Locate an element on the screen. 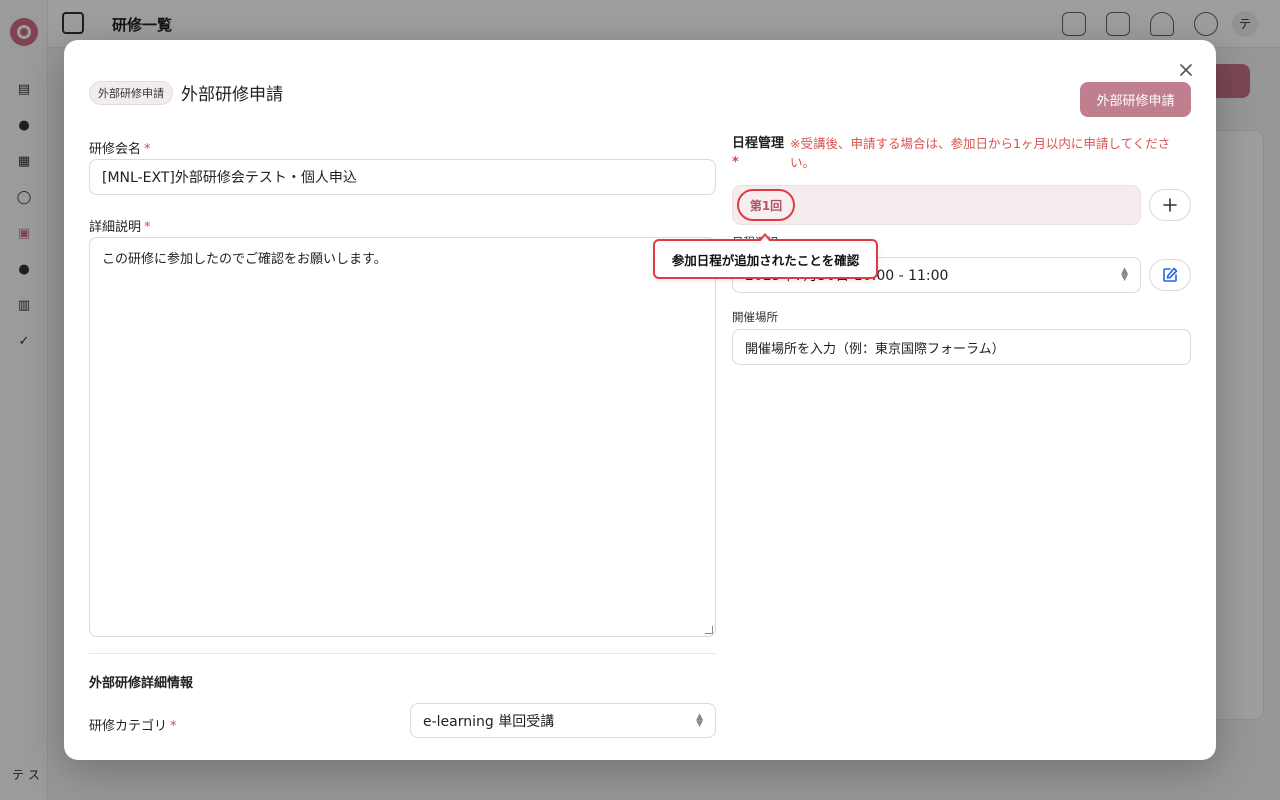  description-label: 詳細説明 * is located at coordinates (120, 227).